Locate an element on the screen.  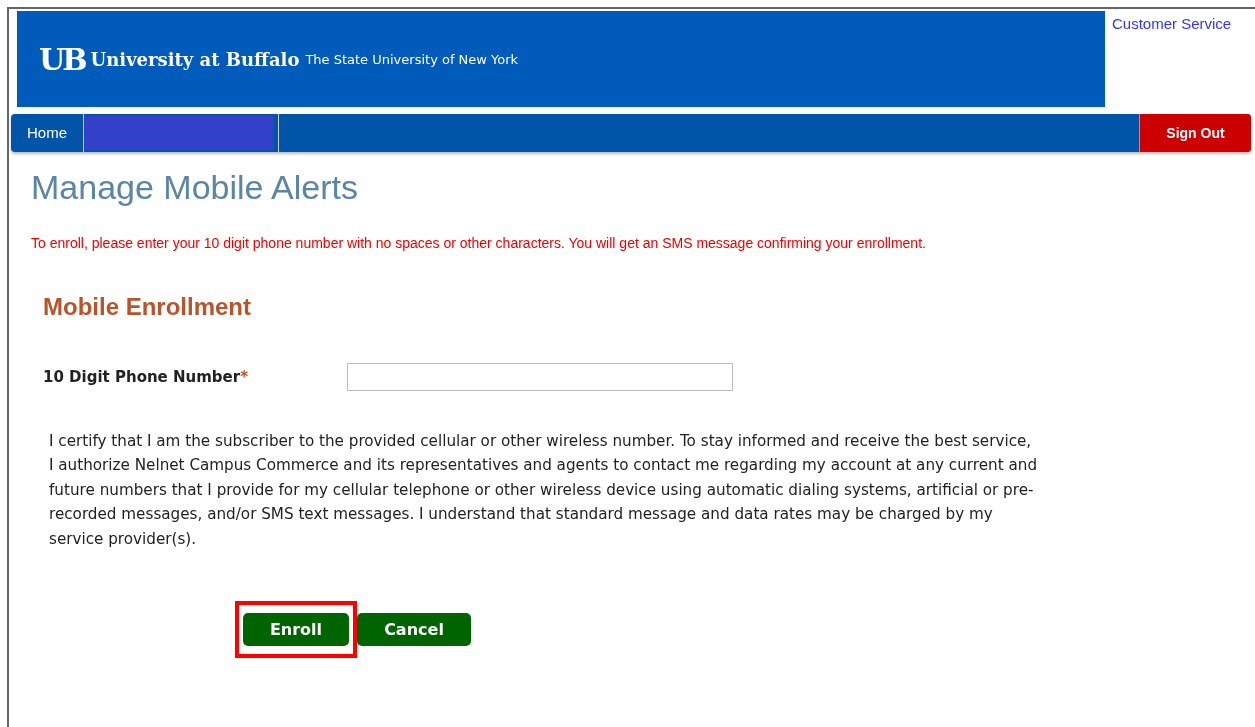
enroll-button: Enroll is located at coordinates (296, 630).